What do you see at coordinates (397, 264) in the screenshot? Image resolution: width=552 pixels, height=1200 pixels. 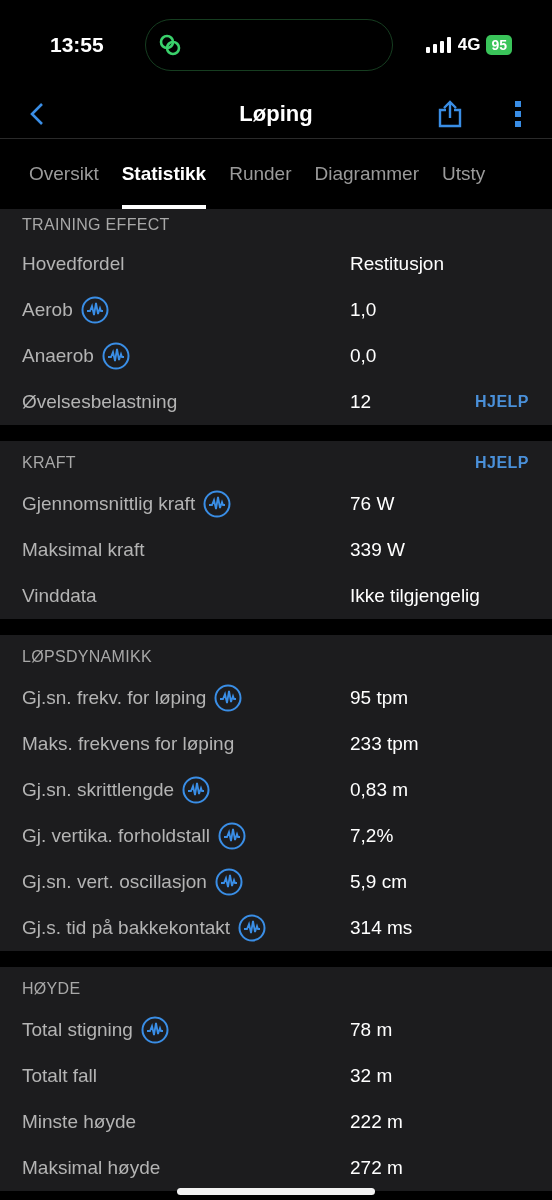 I see `stat-value: Restitusjon` at bounding box center [397, 264].